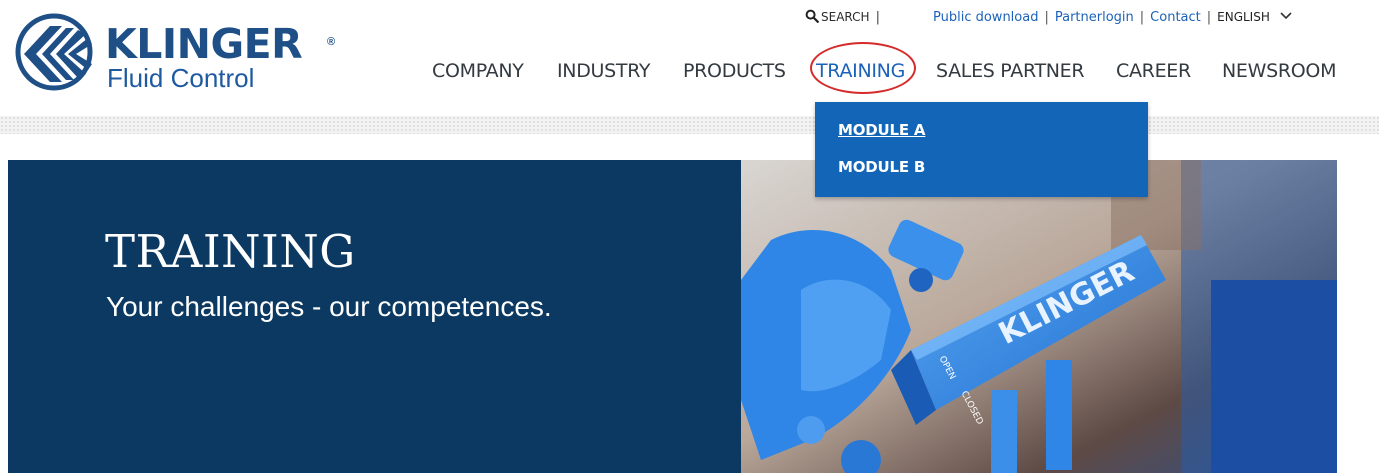 The height and width of the screenshot is (473, 1379). What do you see at coordinates (331, 42) in the screenshot?
I see `registered-mark: ®` at bounding box center [331, 42].